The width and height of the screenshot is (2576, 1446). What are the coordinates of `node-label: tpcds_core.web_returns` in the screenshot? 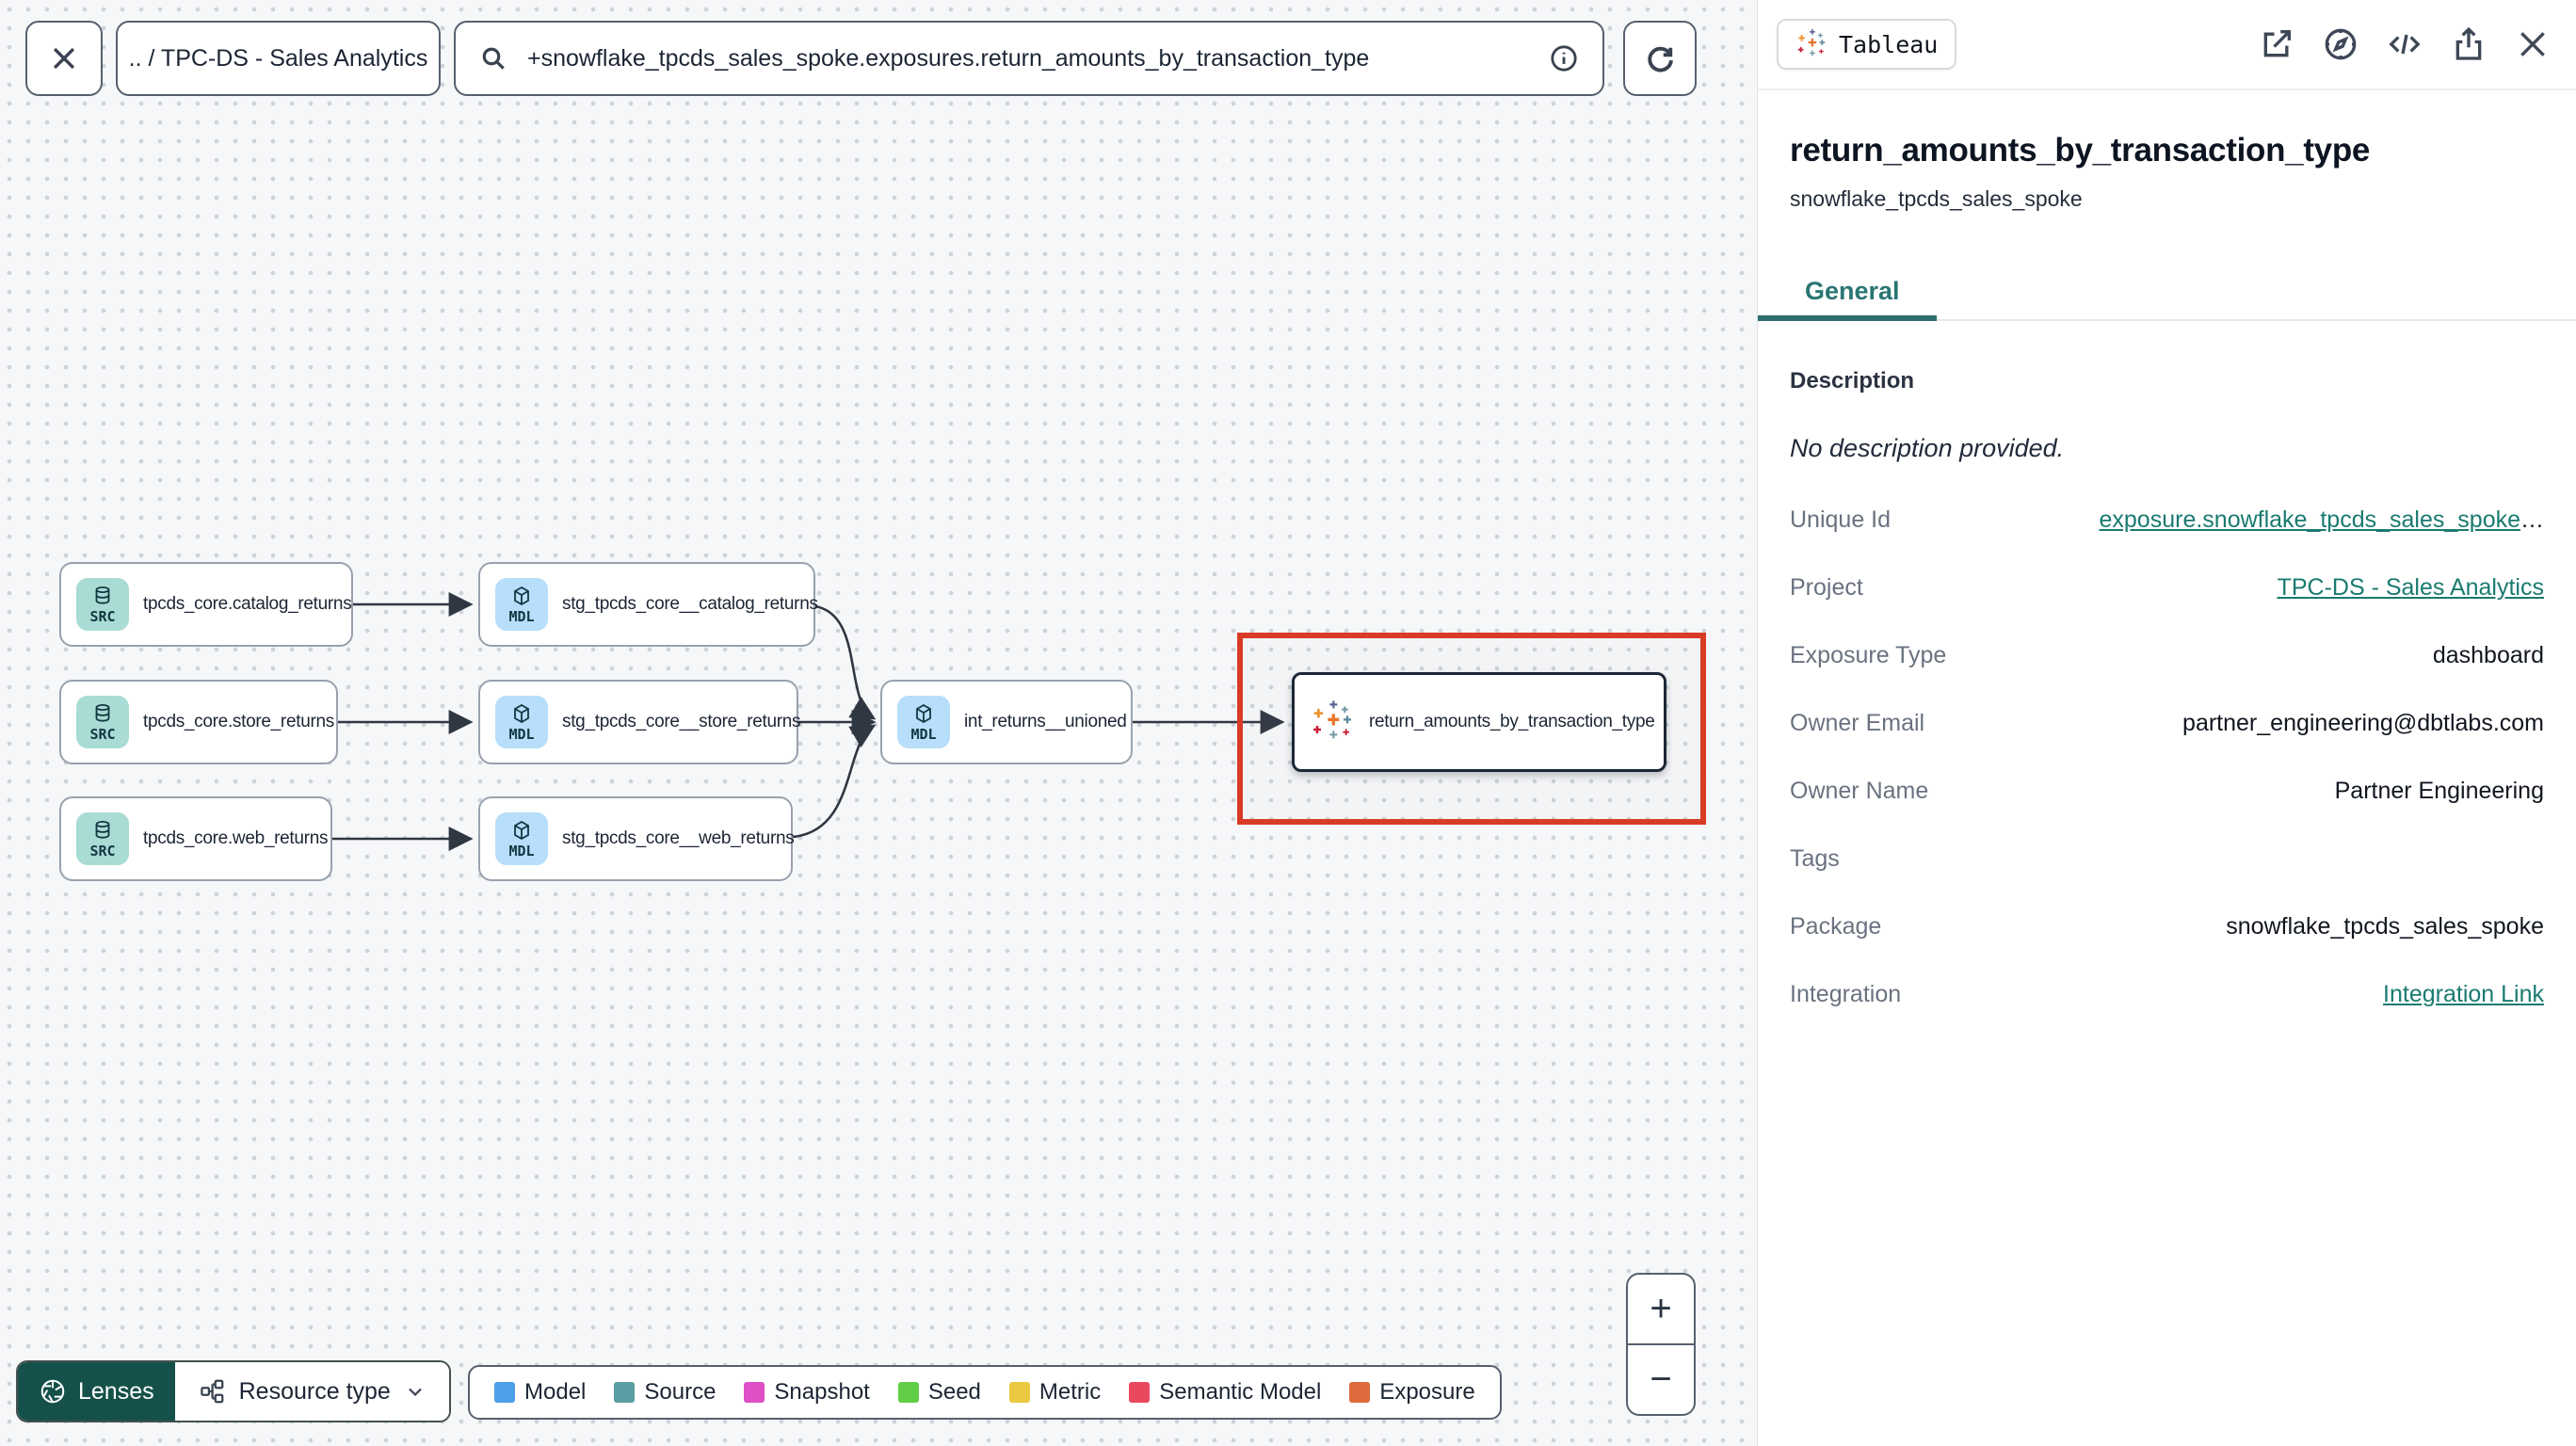 It's located at (236, 838).